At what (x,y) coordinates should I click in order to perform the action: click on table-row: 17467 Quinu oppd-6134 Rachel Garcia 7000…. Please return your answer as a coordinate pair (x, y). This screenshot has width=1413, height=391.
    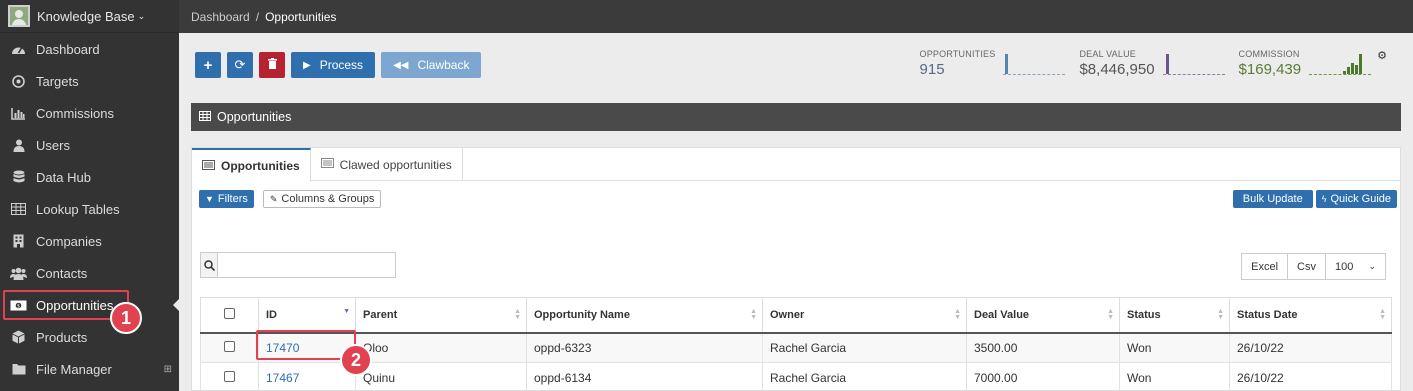
    Looking at the image, I should click on (796, 376).